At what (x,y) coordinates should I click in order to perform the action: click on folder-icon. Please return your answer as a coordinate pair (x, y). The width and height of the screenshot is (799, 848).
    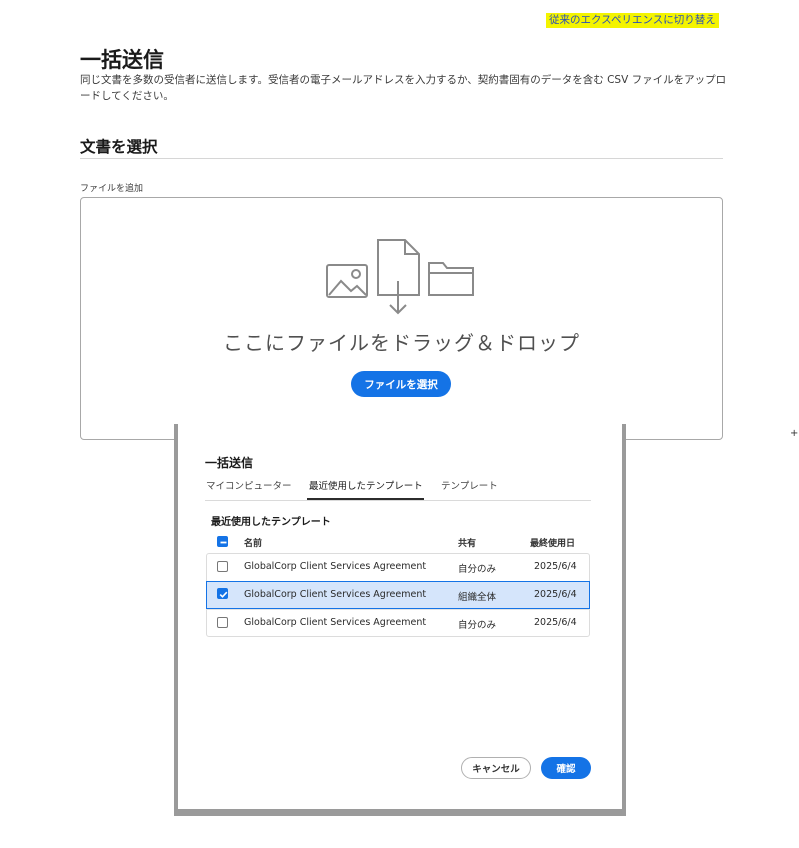
    Looking at the image, I should click on (451, 279).